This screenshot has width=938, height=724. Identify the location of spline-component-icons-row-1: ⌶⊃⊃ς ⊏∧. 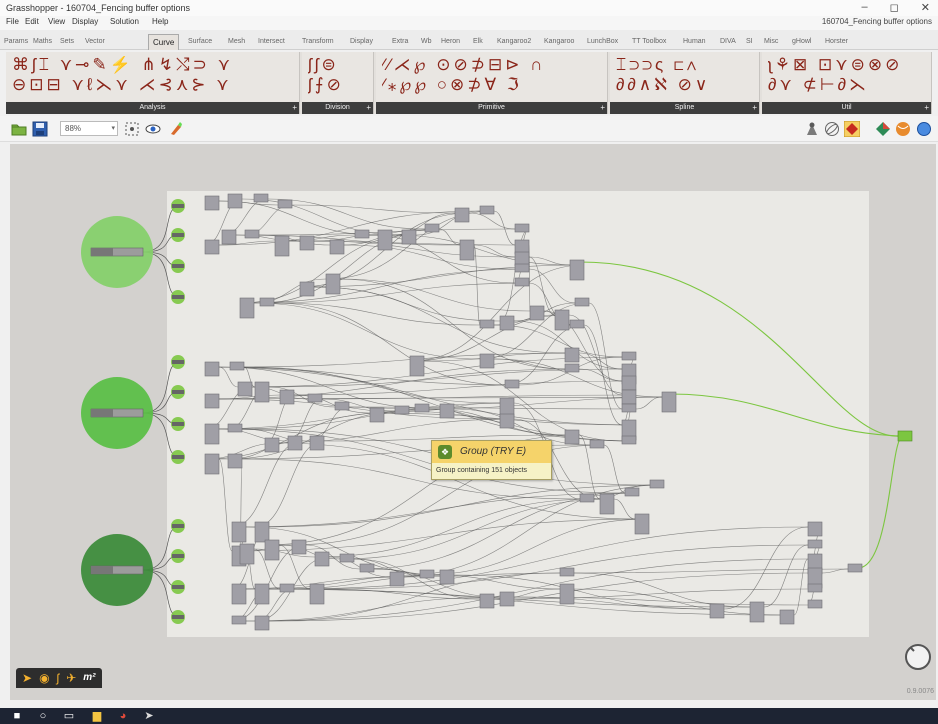
(684, 65).